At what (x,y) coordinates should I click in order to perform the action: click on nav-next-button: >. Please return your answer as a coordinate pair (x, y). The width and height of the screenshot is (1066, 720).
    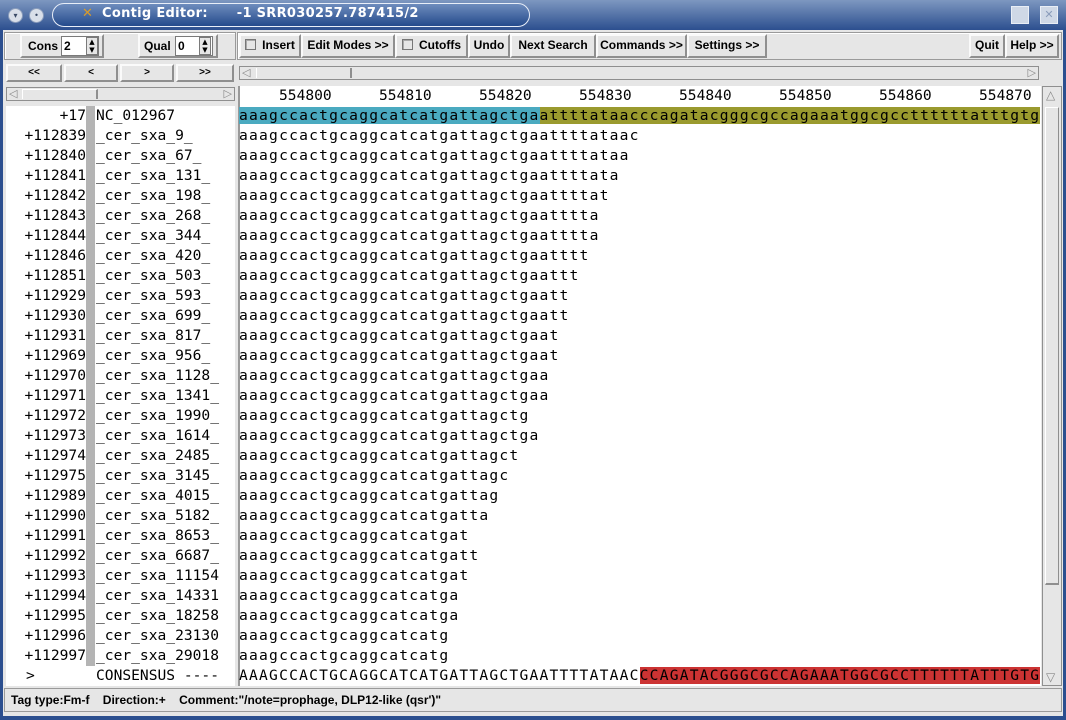
    Looking at the image, I should click on (147, 73).